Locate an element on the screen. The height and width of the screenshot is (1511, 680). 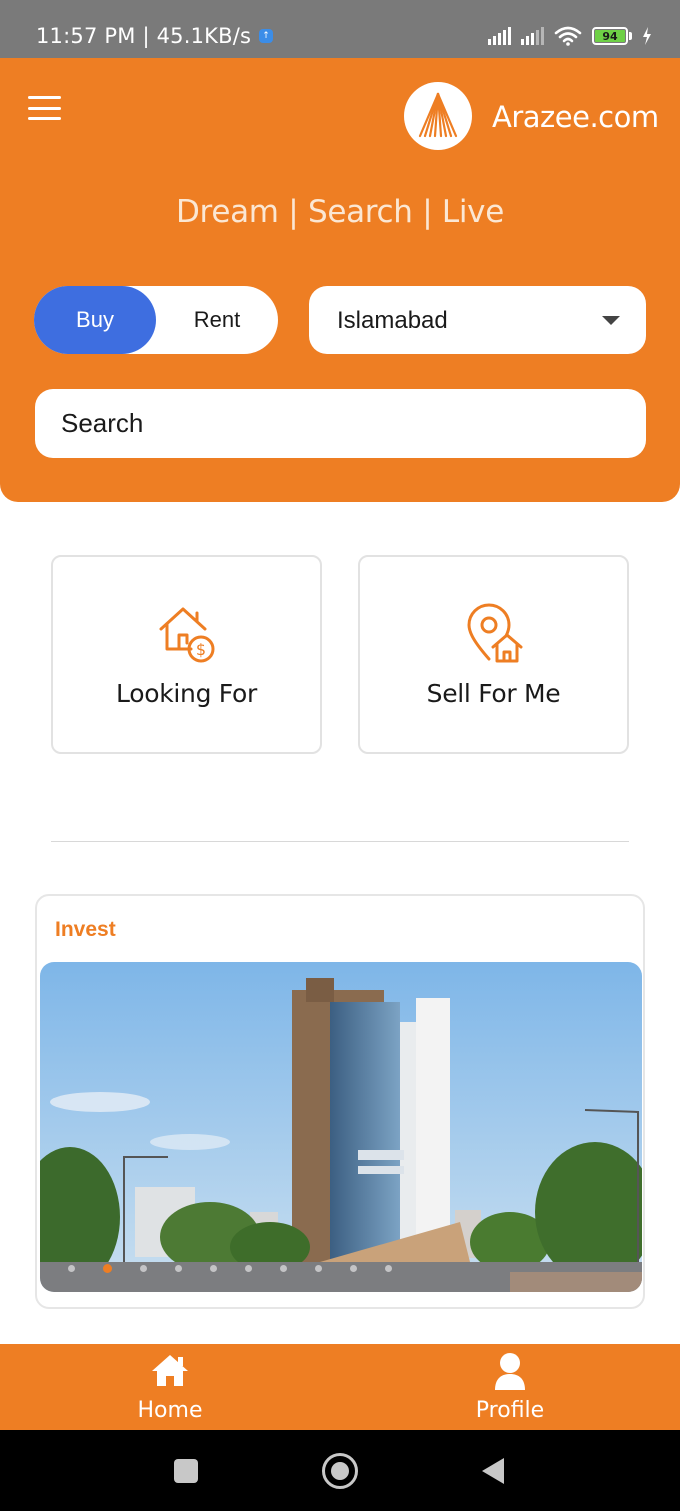
nav-home: Home is located at coordinates (170, 1387).